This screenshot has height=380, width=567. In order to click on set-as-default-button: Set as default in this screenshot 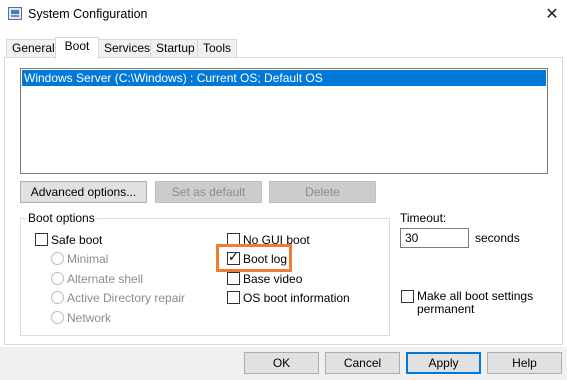, I will do `click(208, 192)`.